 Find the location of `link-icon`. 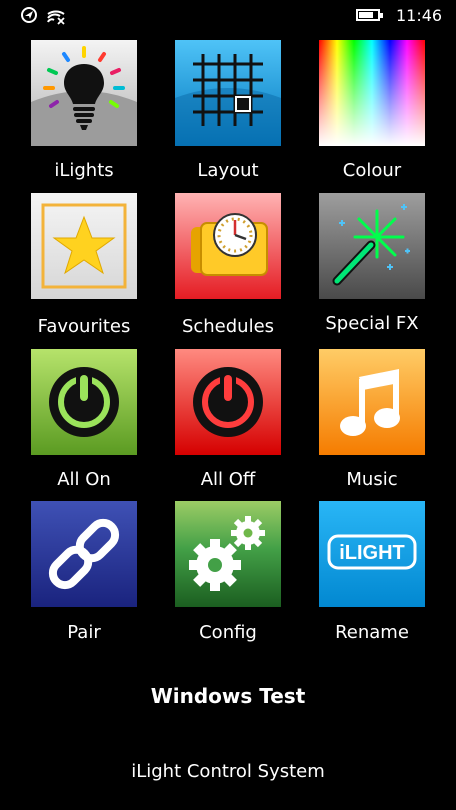

link-icon is located at coordinates (84, 554).